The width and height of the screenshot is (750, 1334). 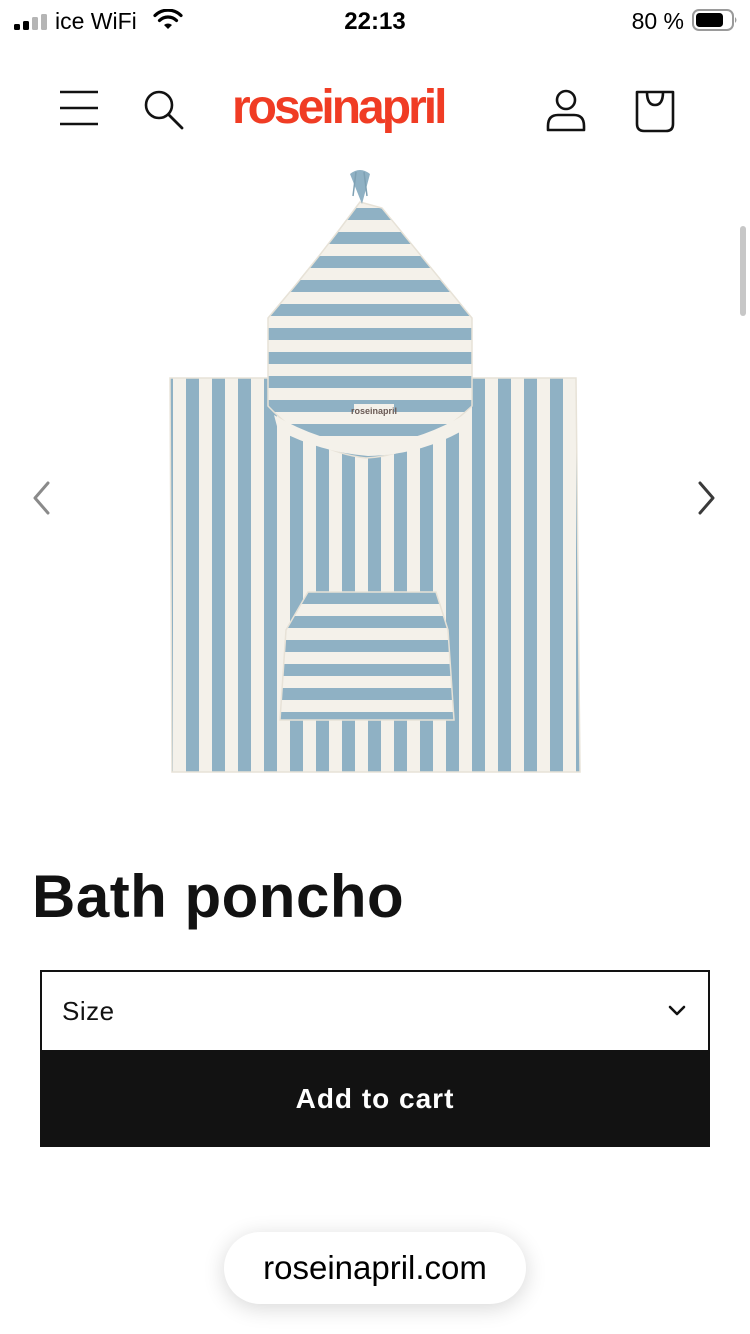 What do you see at coordinates (375, 1011) in the screenshot?
I see `size-select: Size` at bounding box center [375, 1011].